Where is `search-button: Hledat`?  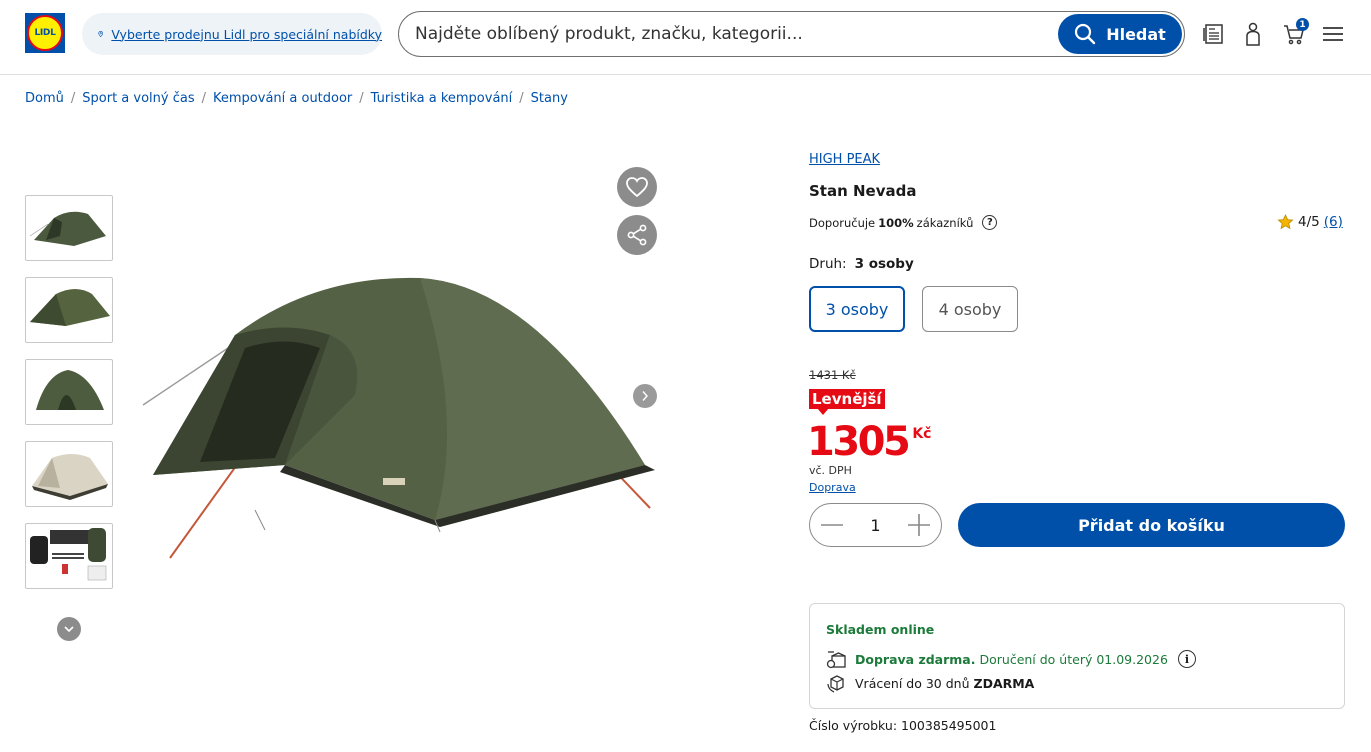
search-button: Hledat is located at coordinates (1120, 34).